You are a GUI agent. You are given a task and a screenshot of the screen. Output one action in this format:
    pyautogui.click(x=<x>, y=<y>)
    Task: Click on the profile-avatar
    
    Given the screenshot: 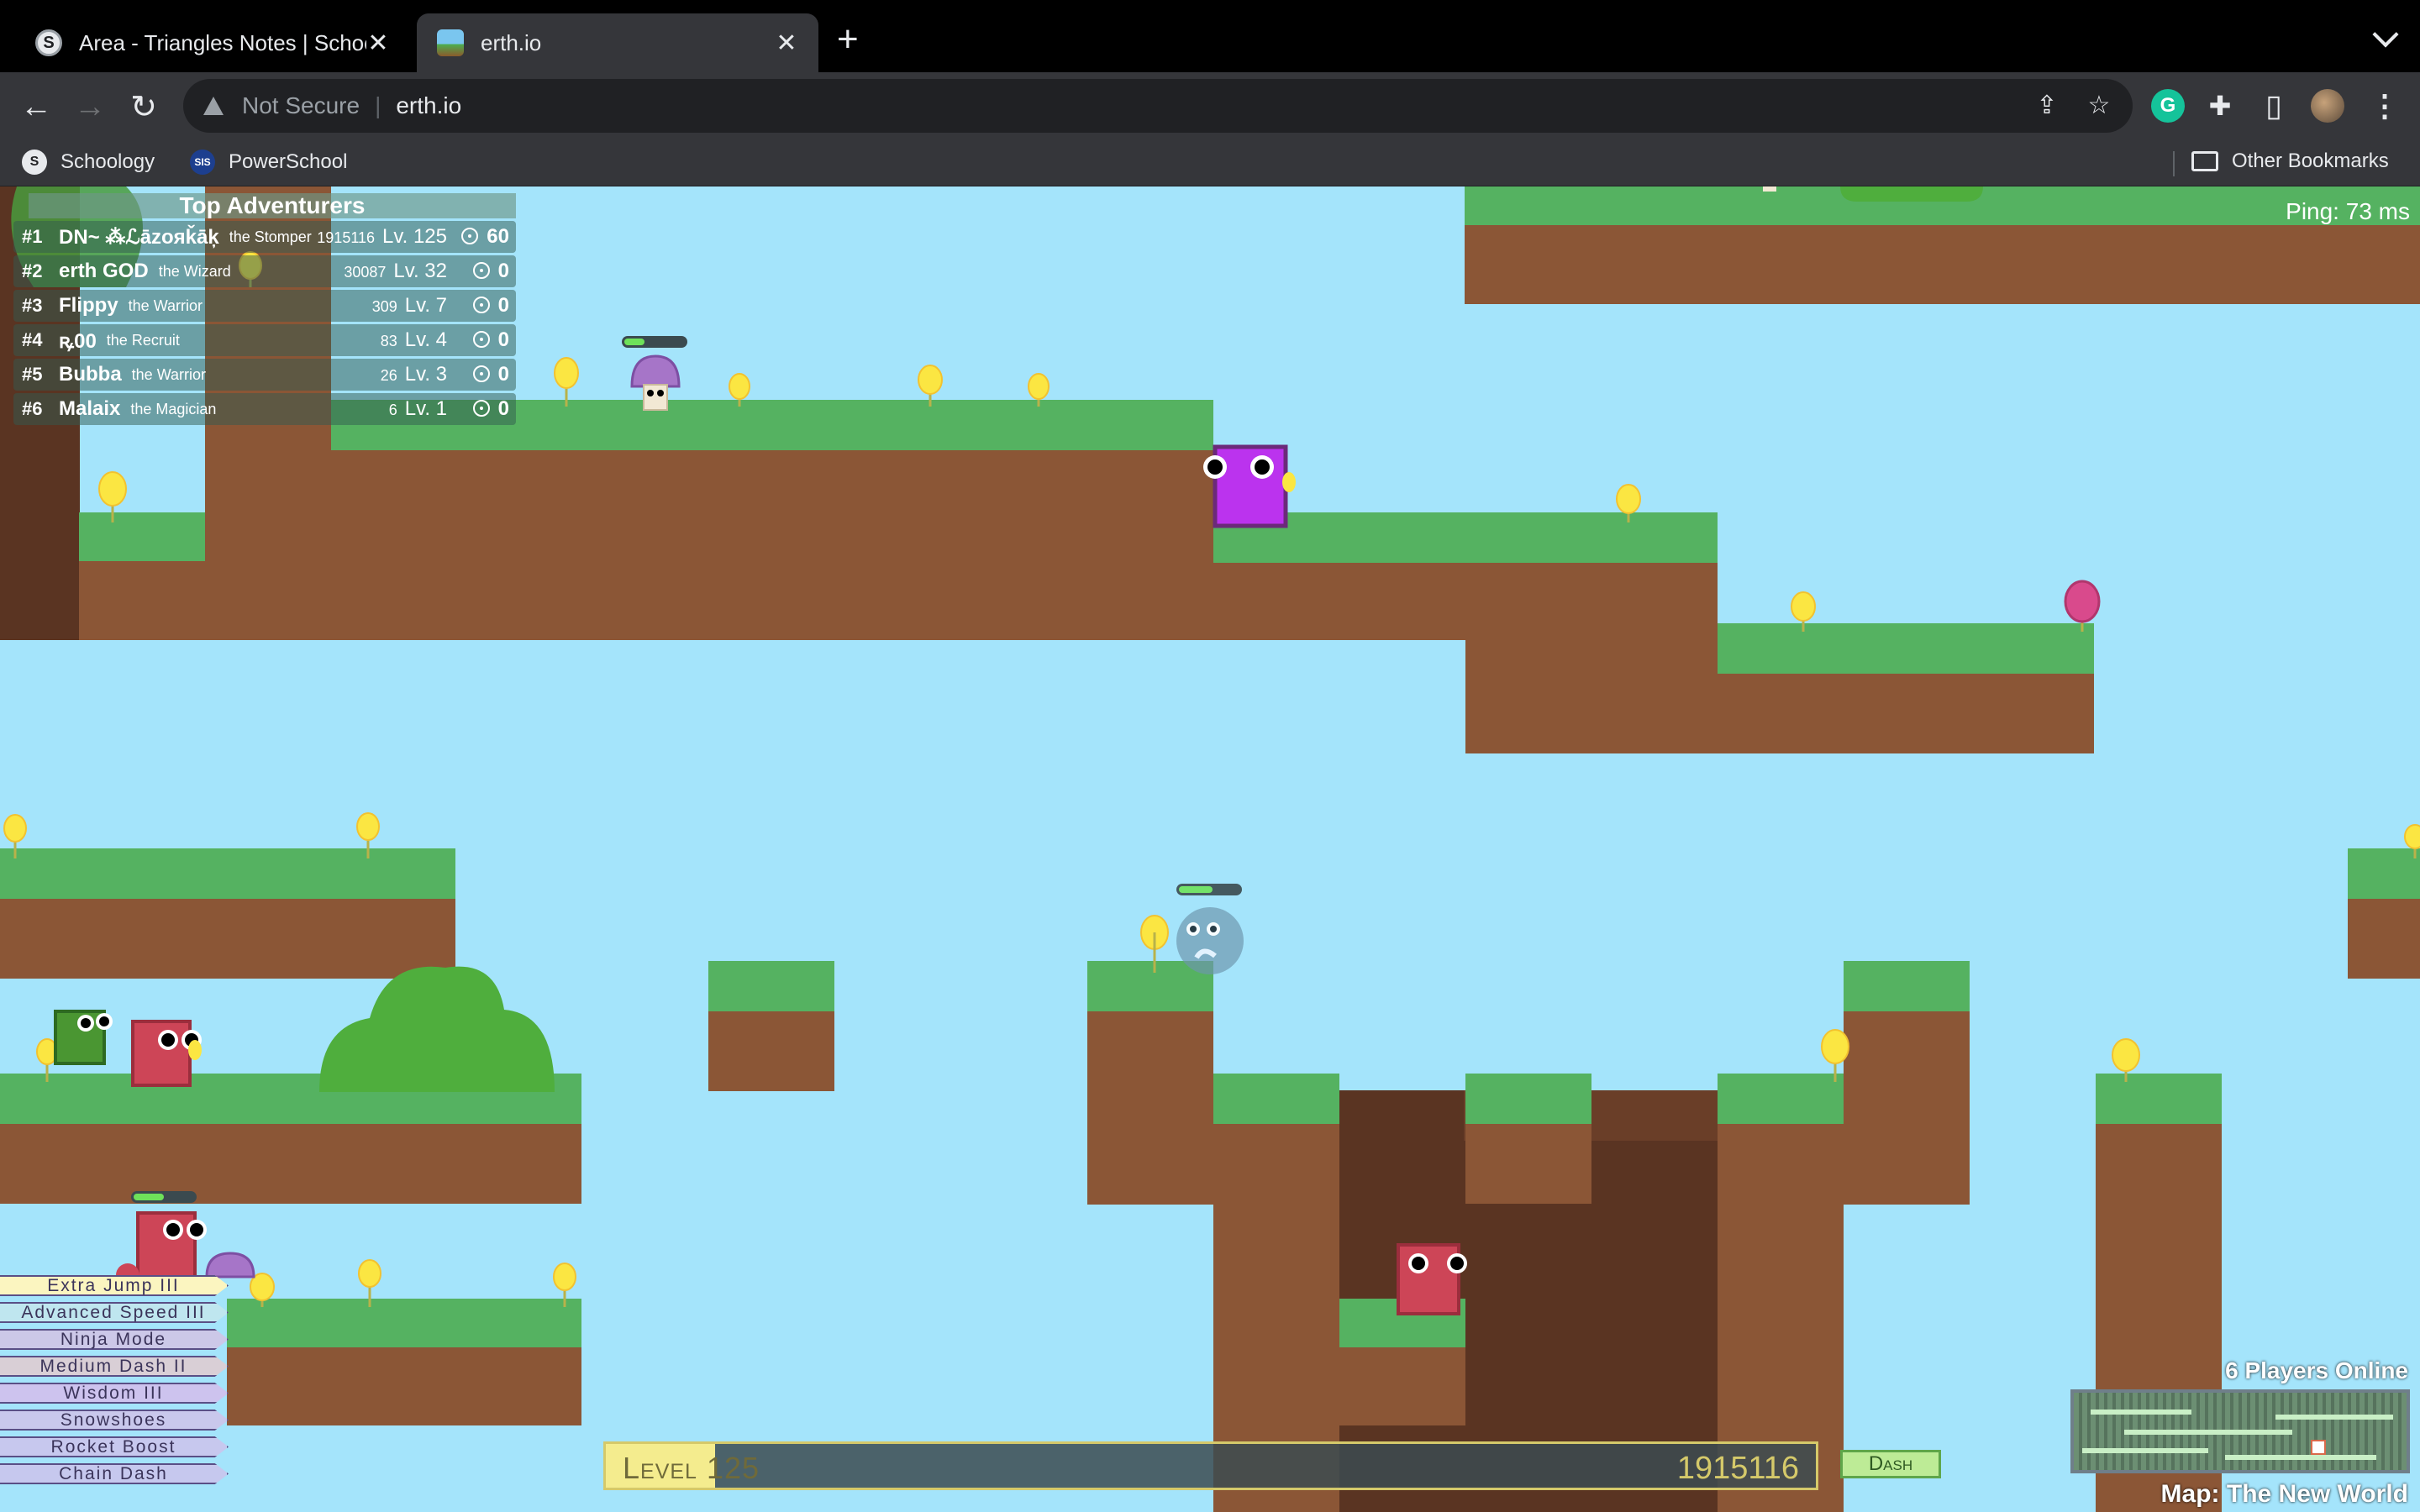 What is the action you would take?
    pyautogui.click(x=2328, y=106)
    